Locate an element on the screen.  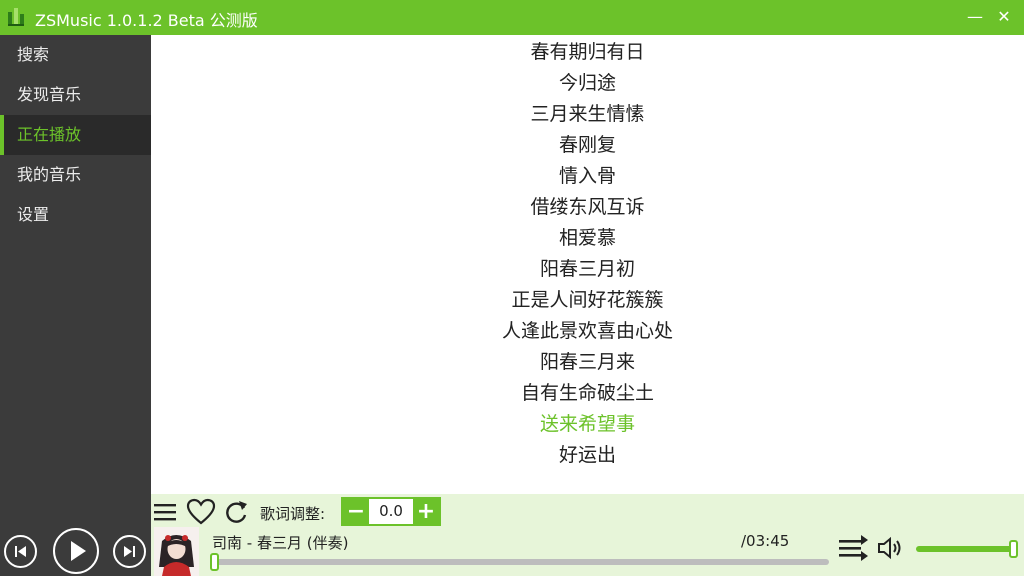
lyric-offset-value: 0.0 is located at coordinates (391, 511).